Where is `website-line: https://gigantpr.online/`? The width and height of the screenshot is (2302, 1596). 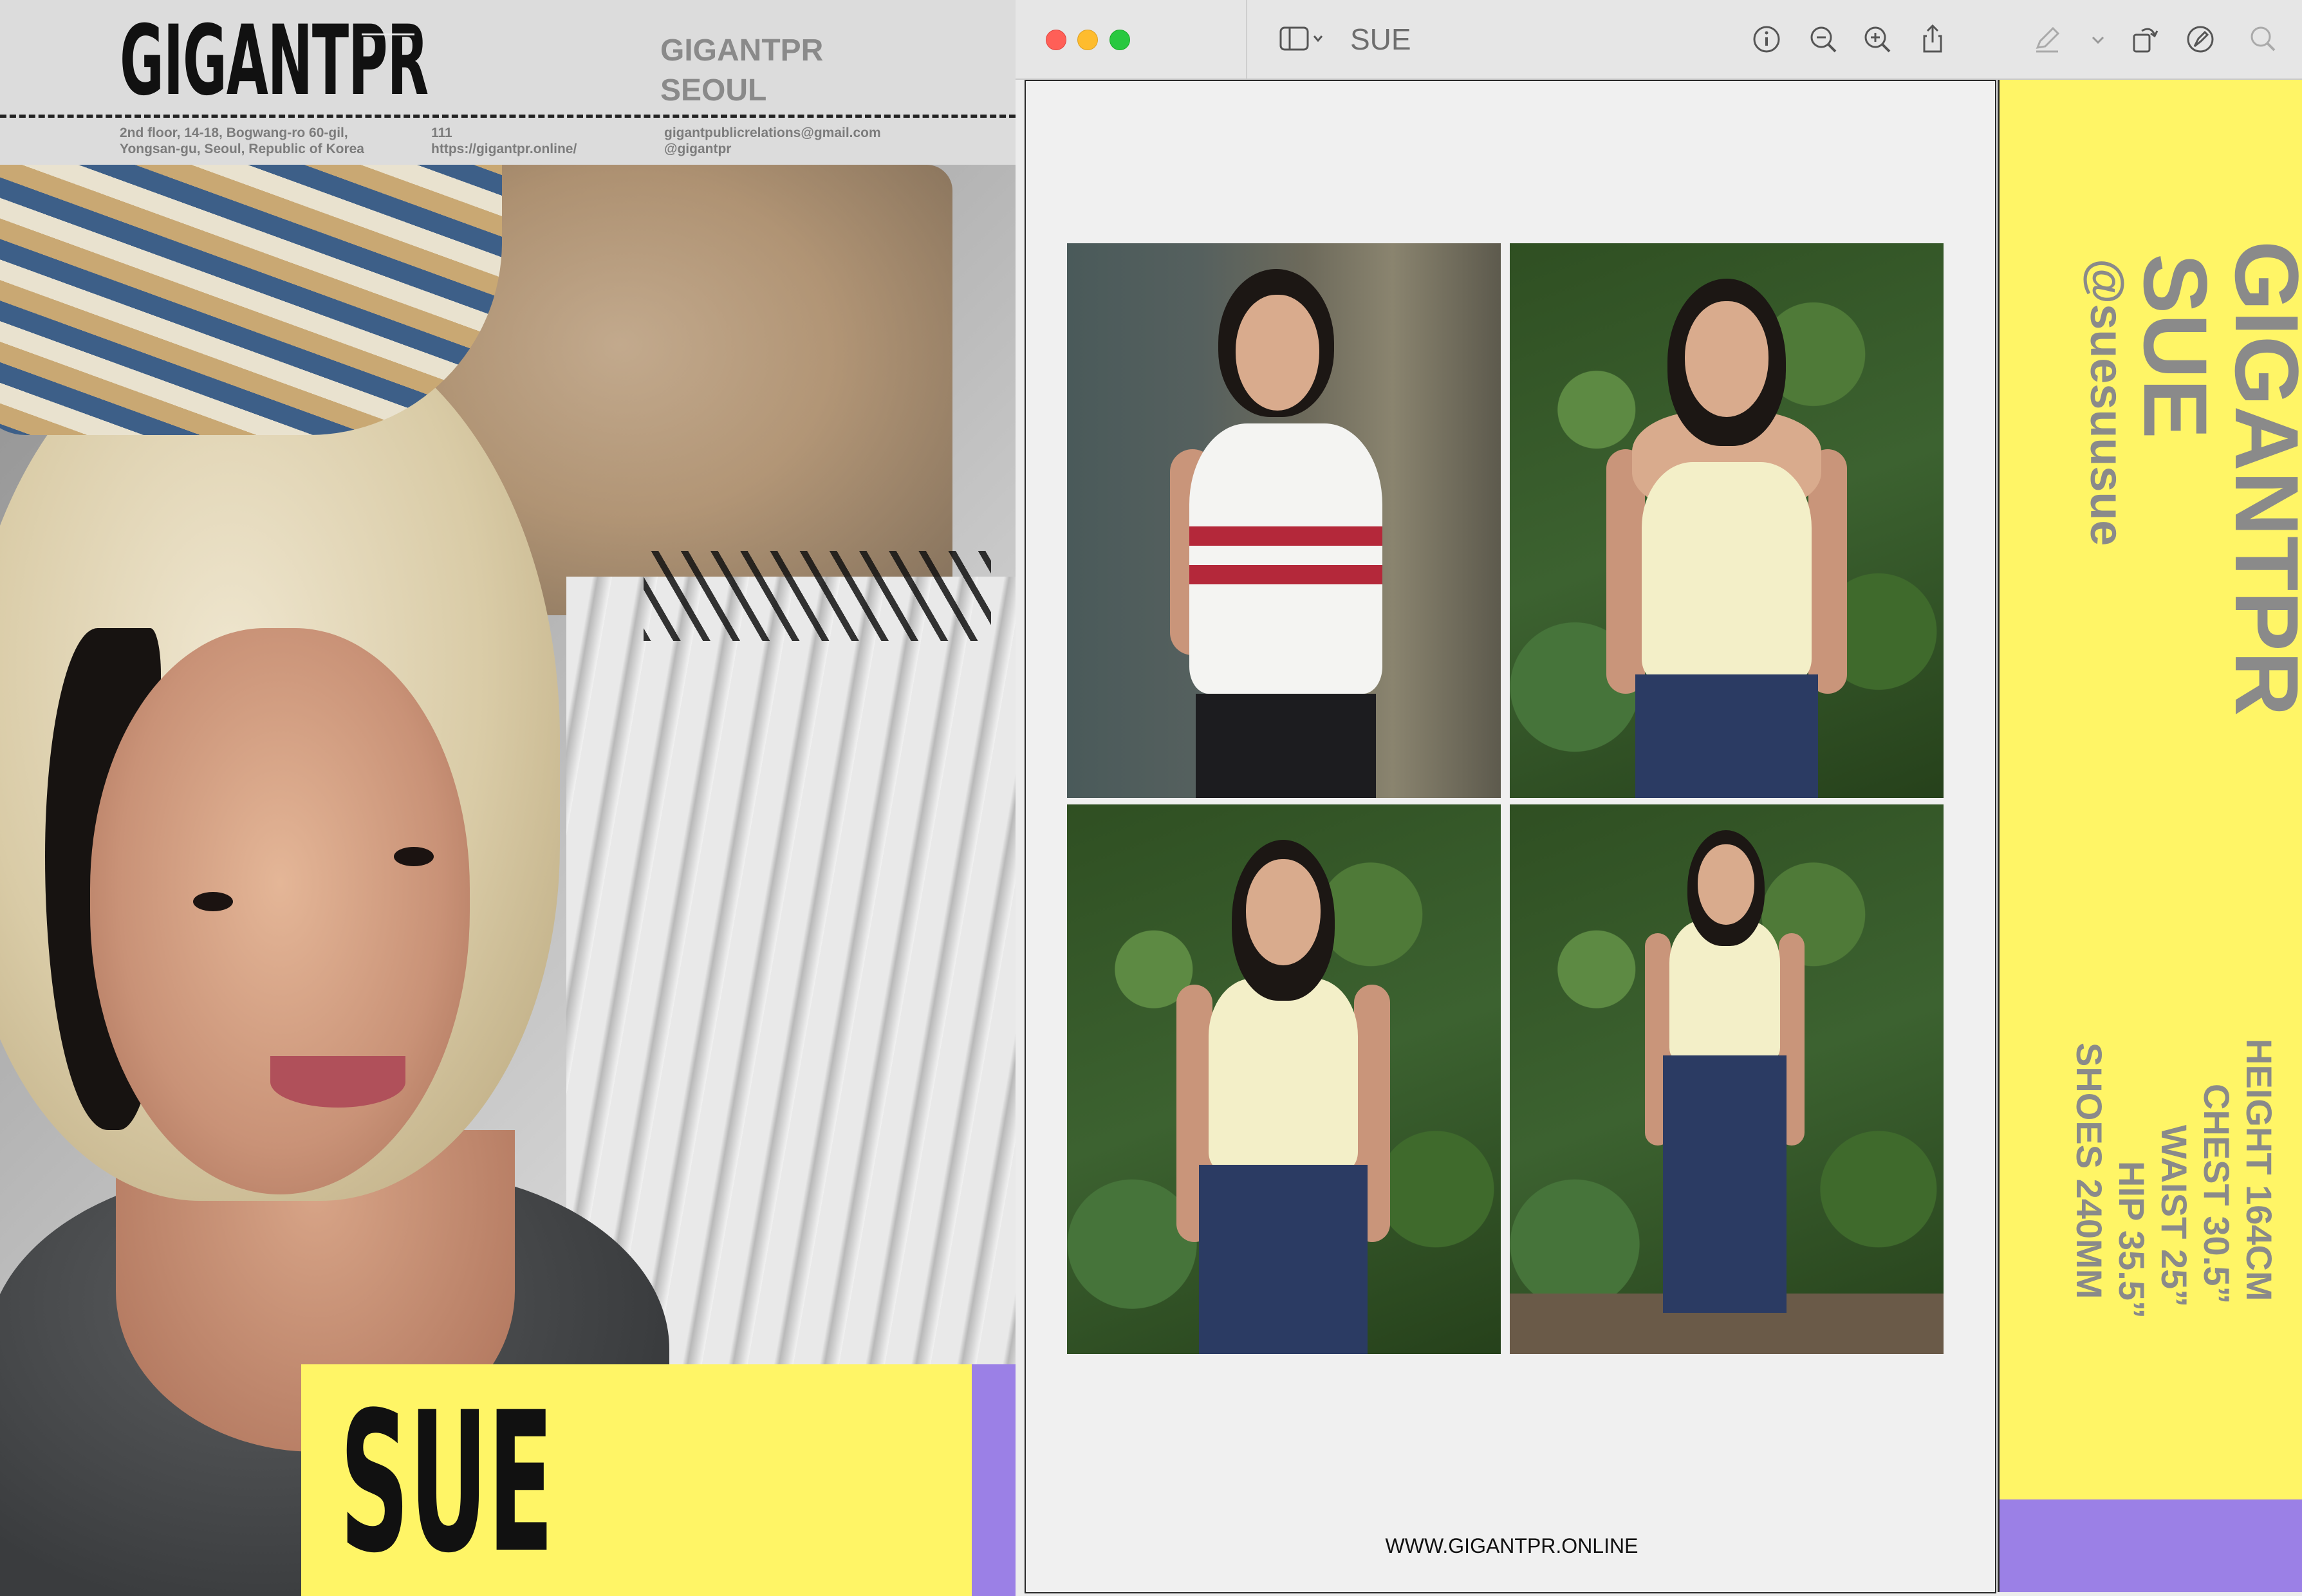 website-line: https://gigantpr.online/ is located at coordinates (504, 149).